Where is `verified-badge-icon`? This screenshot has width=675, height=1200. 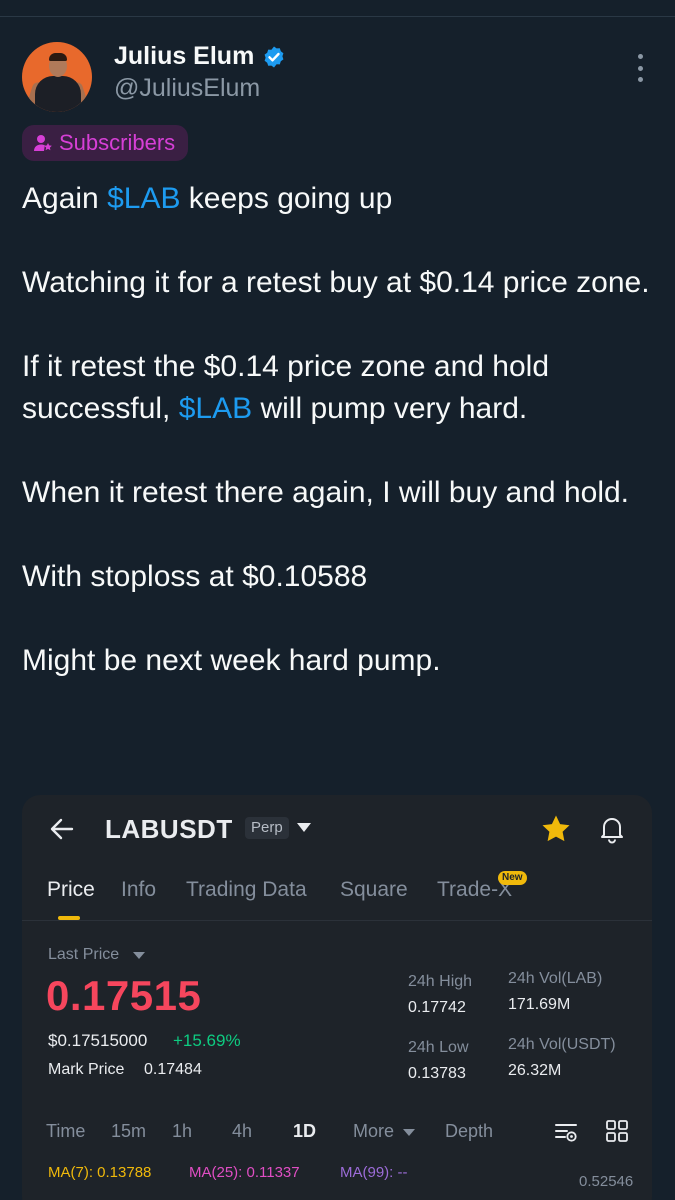 verified-badge-icon is located at coordinates (274, 57).